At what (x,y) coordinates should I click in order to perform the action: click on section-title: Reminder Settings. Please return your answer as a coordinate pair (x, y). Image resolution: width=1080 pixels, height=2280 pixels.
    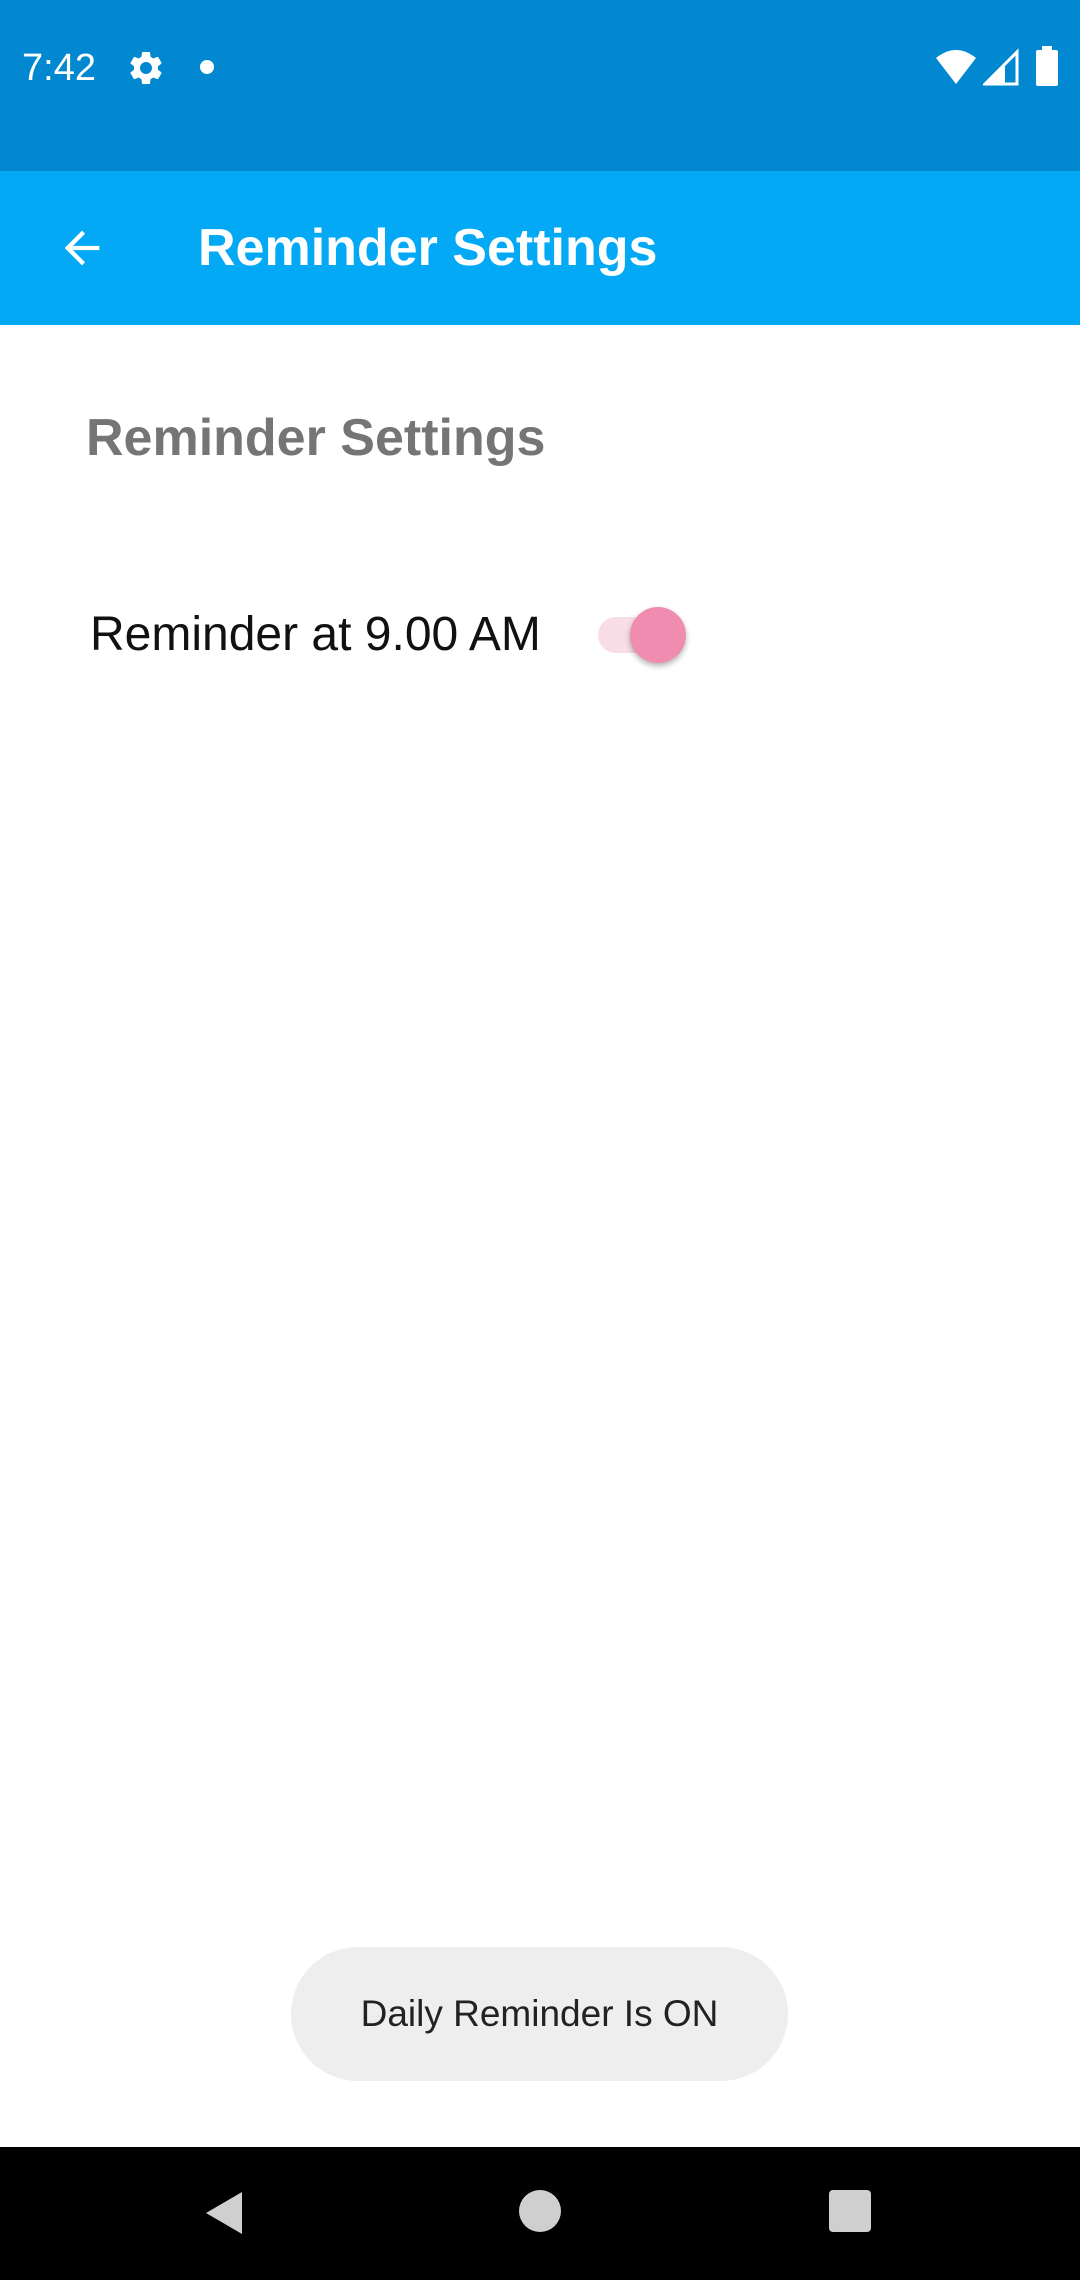
    Looking at the image, I should click on (316, 438).